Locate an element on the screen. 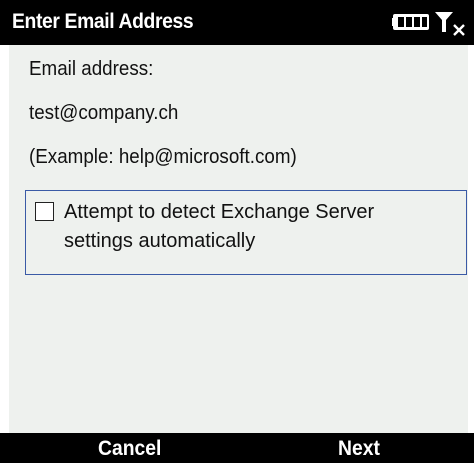 The image size is (474, 463). cancel-button: Cancel is located at coordinates (129, 449).